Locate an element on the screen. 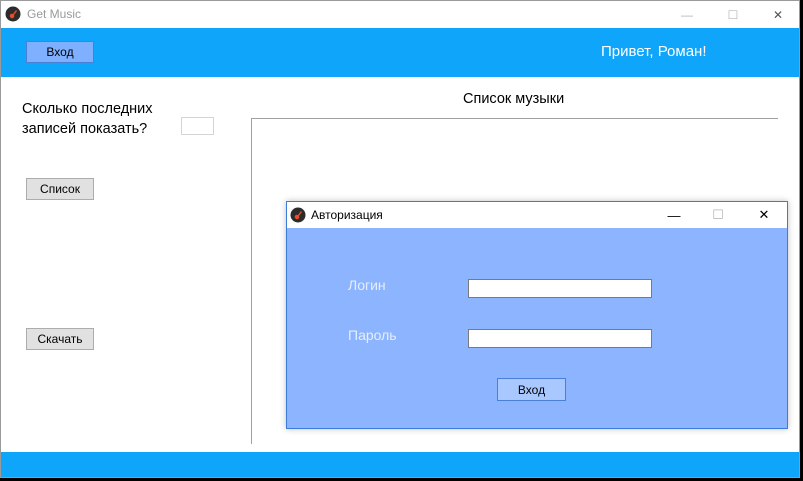 The height and width of the screenshot is (481, 803). dialog-close-button: ✕ is located at coordinates (764, 215).